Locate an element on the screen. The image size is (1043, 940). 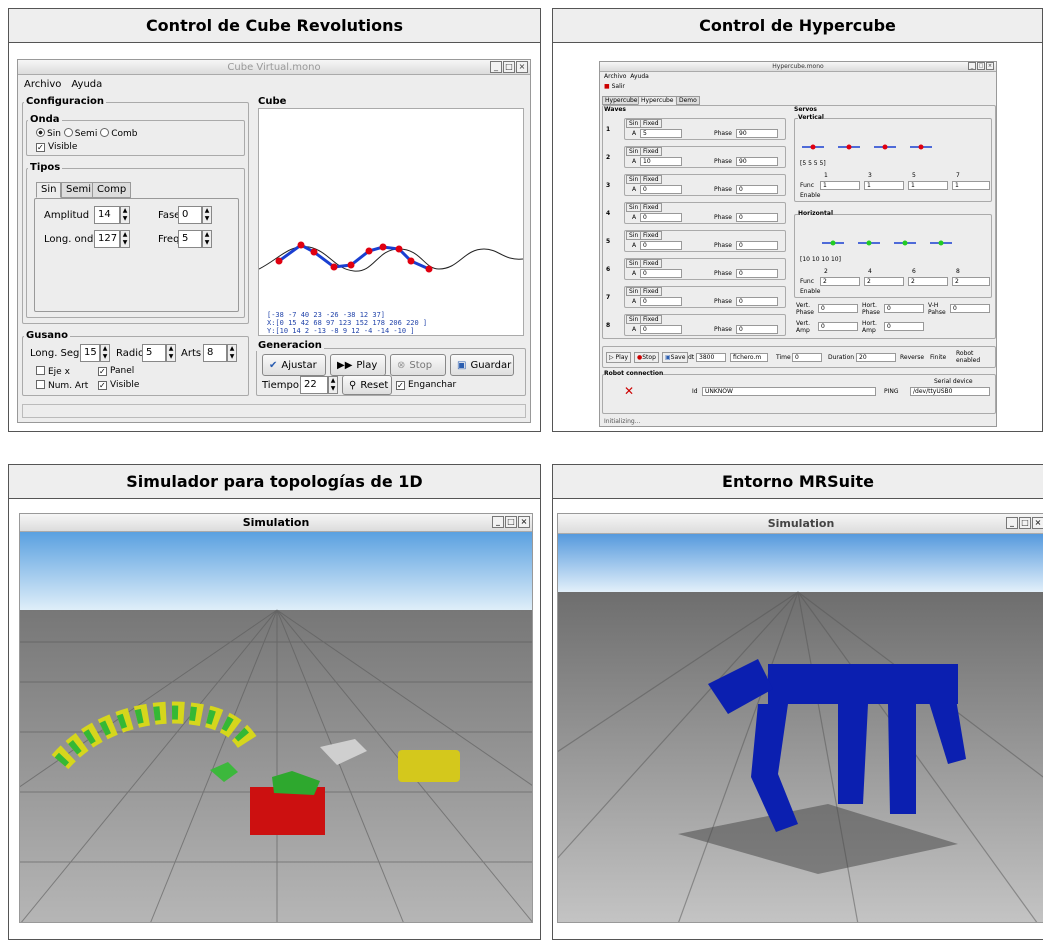
long-onda-input: 127 is located at coordinates (107, 239).